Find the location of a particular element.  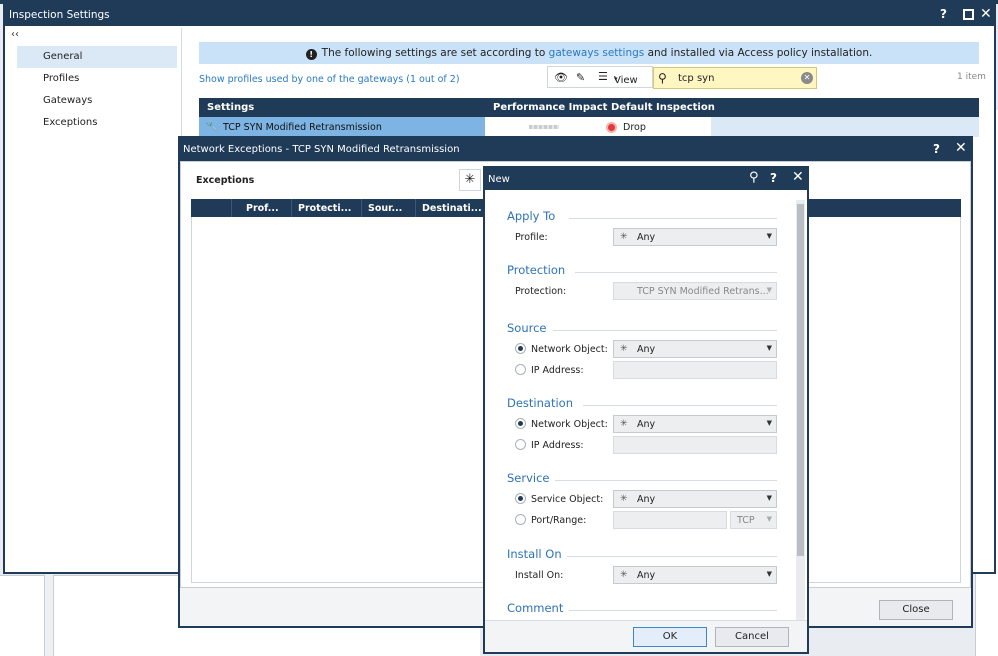

default-inspection-value: Drop is located at coordinates (634, 127).